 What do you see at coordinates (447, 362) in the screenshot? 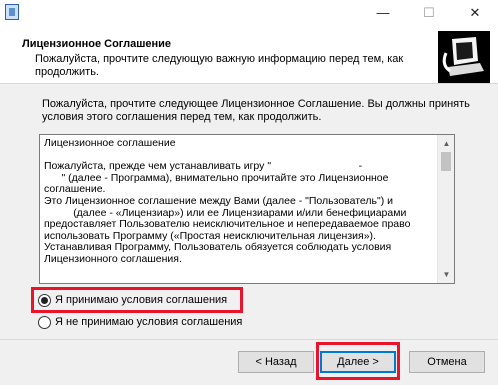
I see `cancel-button: Отмена` at bounding box center [447, 362].